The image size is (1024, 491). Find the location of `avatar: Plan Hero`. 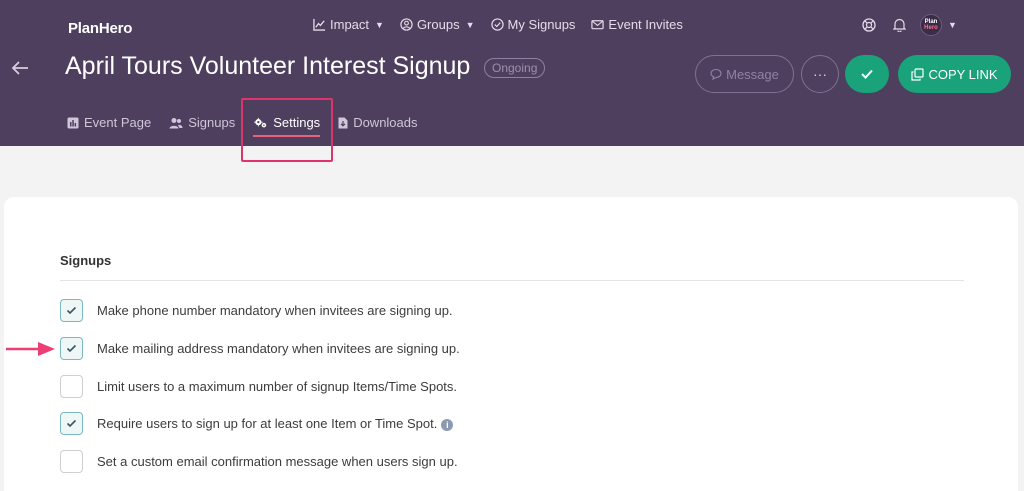

avatar: Plan Hero is located at coordinates (931, 25).